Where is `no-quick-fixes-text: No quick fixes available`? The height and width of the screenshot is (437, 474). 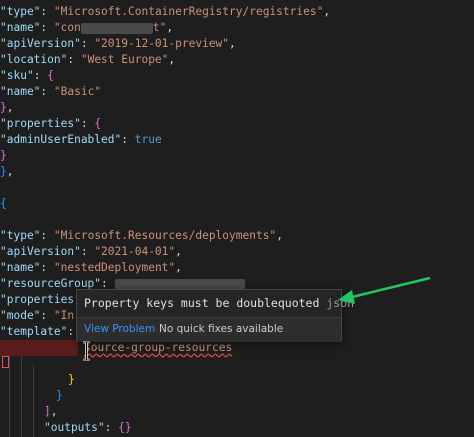
no-quick-fixes-text: No quick fixes available is located at coordinates (221, 329).